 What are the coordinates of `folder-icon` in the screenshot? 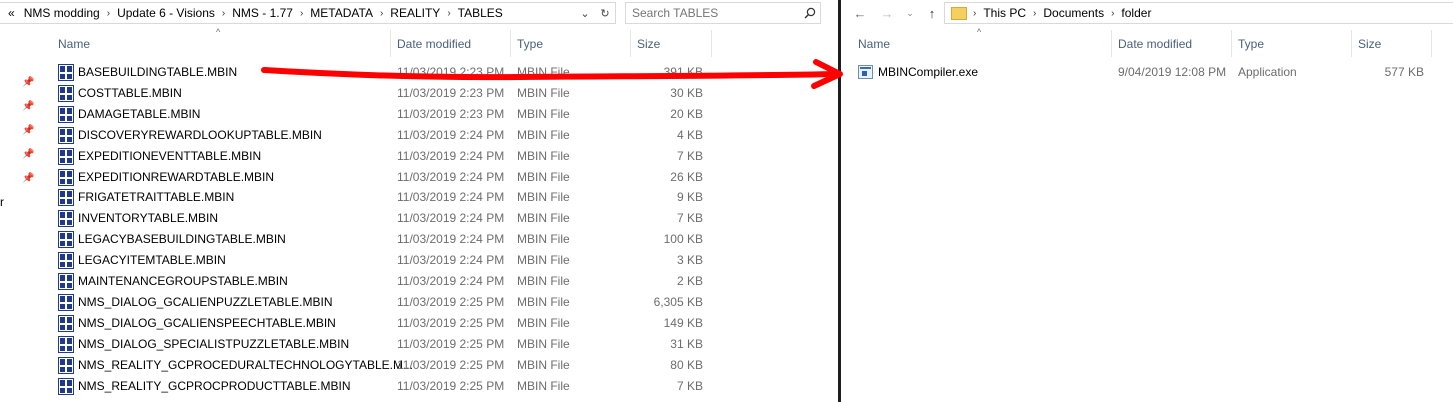 It's located at (959, 13).